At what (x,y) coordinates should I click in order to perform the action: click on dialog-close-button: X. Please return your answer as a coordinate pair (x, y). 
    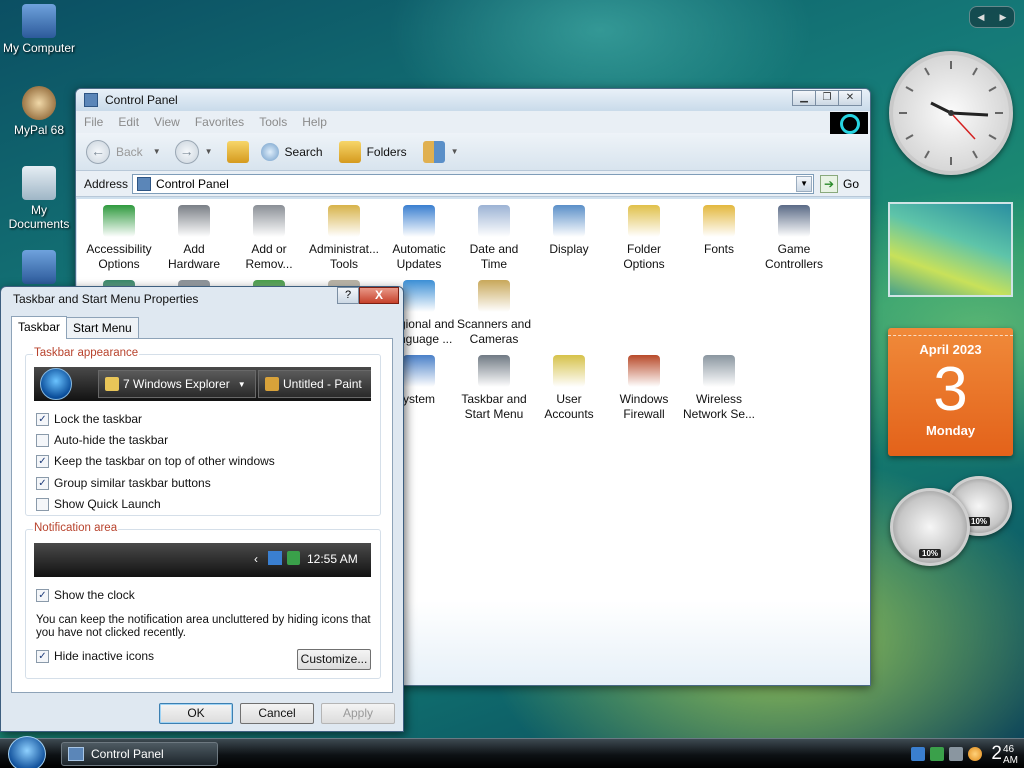
    Looking at the image, I should click on (379, 295).